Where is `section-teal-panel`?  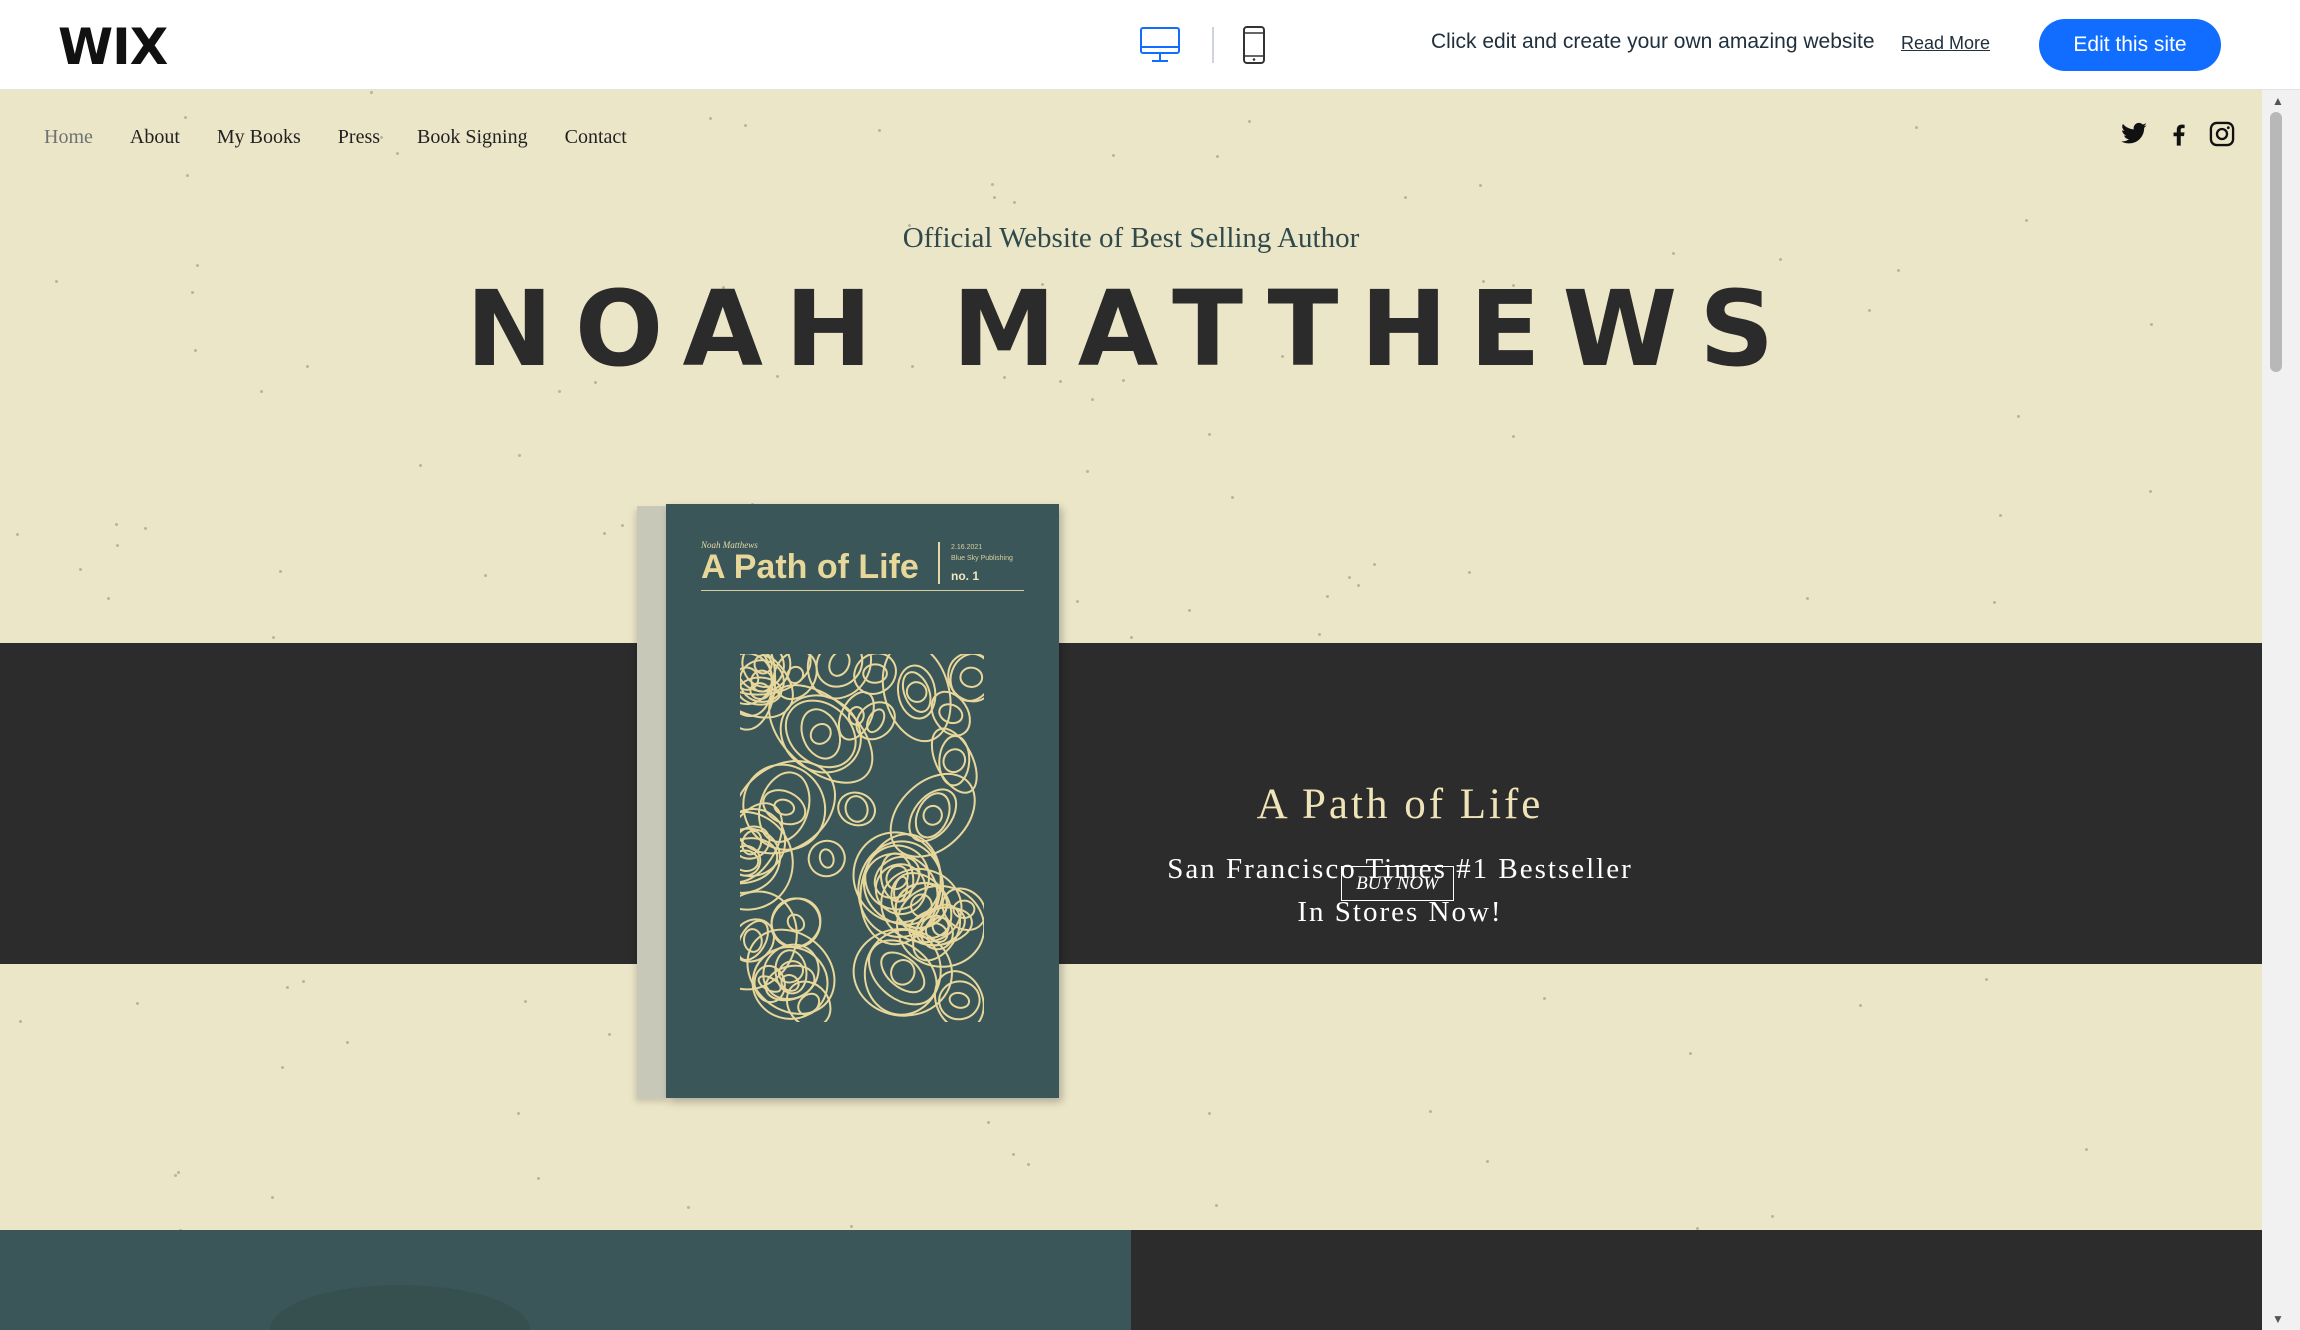
section-teal-panel is located at coordinates (565, 1280).